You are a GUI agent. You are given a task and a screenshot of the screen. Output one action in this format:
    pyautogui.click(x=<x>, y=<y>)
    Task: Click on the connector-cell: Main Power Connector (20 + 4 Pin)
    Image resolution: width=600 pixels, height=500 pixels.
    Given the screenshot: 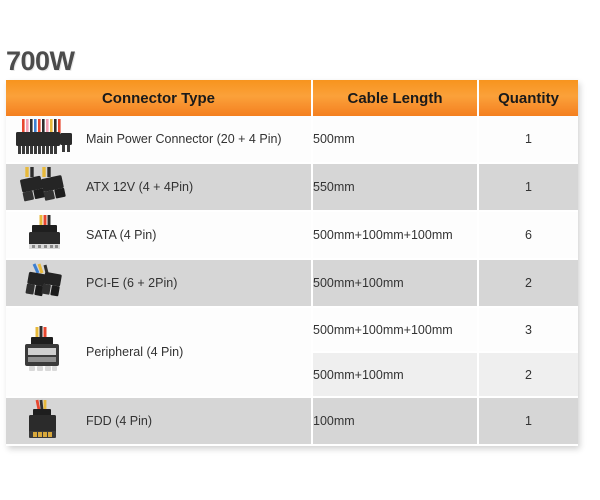 What is the action you would take?
    pyautogui.click(x=159, y=140)
    